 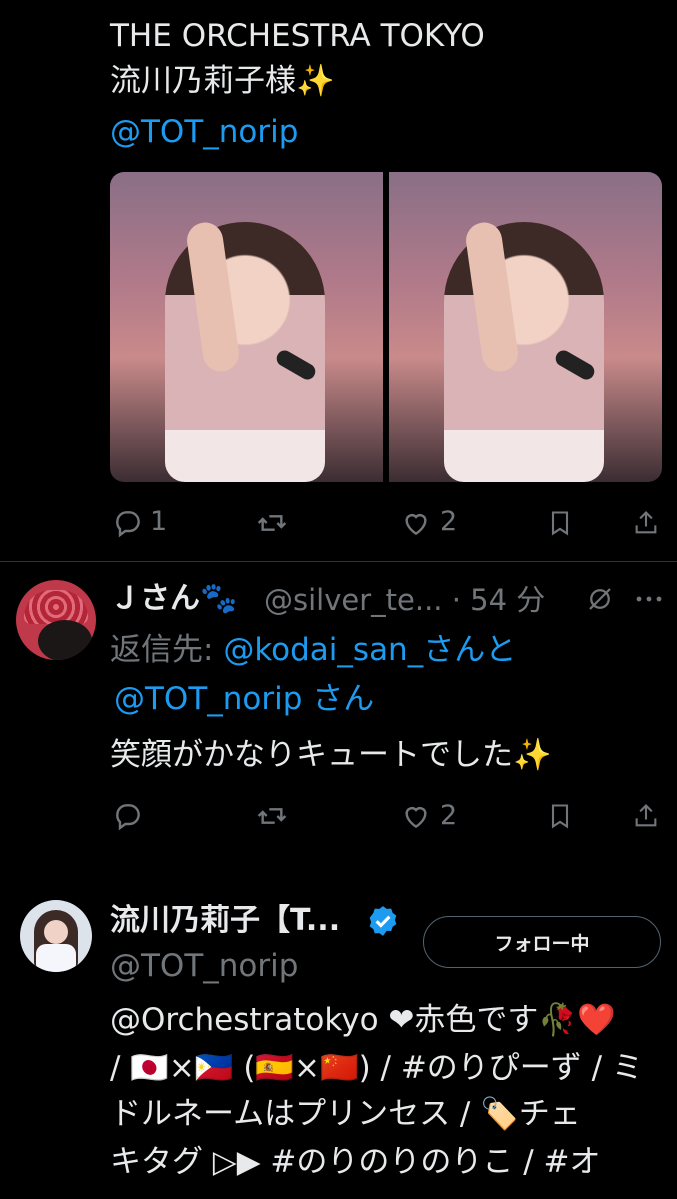 I want to click on grok-icon, so click(x=600, y=599).